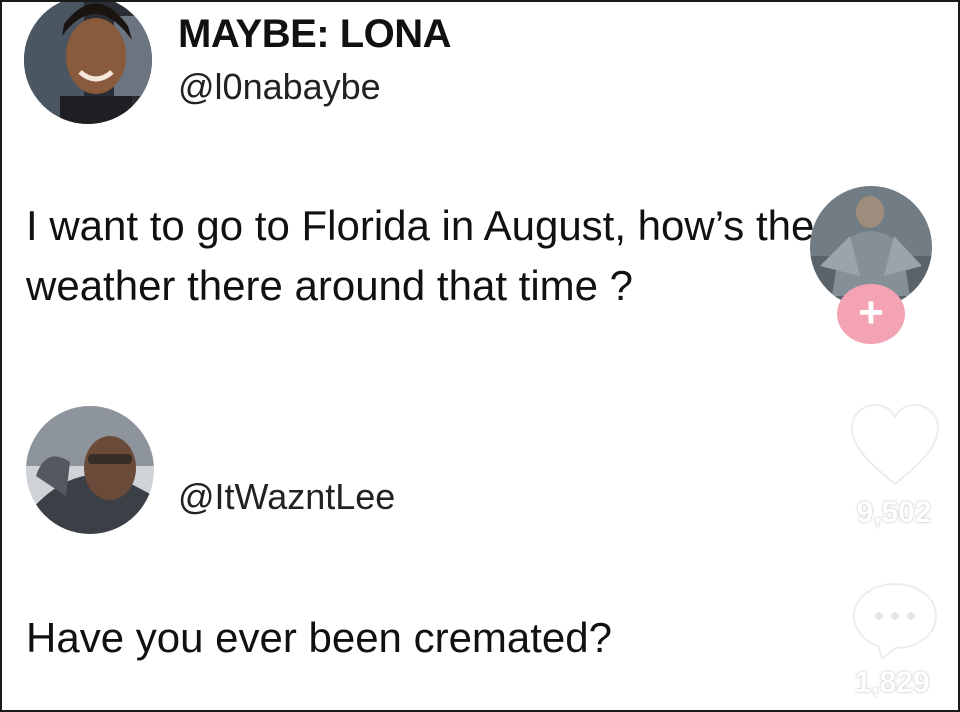  What do you see at coordinates (892, 682) in the screenshot?
I see `comment-count: 1,829` at bounding box center [892, 682].